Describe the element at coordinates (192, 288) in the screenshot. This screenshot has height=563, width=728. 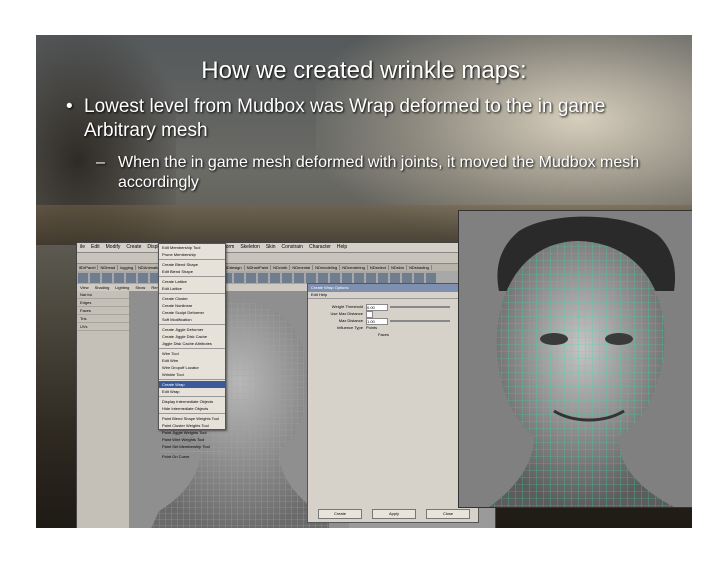
I see `deform-menu-item: Edit Lattice` at that location.